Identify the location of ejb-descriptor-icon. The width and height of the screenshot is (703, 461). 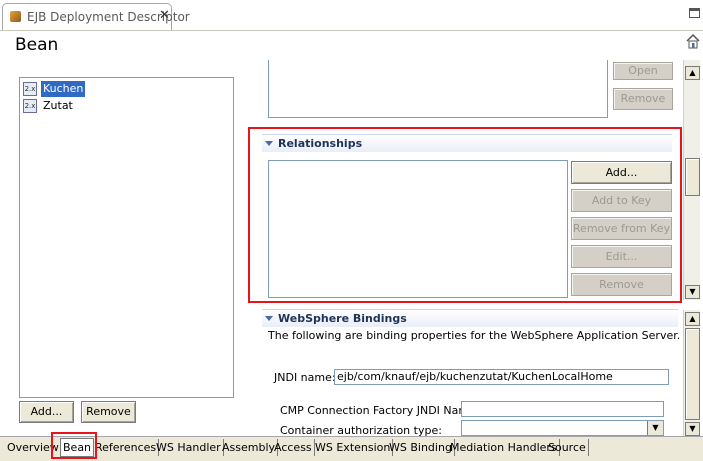
(15, 16).